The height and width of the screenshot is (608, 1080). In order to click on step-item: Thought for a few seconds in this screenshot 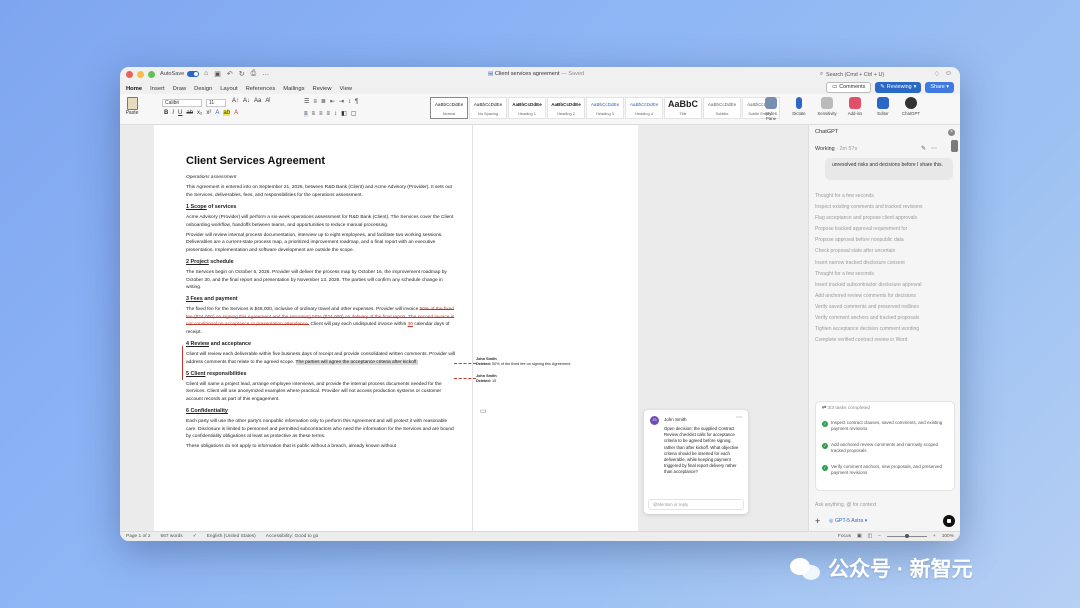, I will do `click(885, 196)`.